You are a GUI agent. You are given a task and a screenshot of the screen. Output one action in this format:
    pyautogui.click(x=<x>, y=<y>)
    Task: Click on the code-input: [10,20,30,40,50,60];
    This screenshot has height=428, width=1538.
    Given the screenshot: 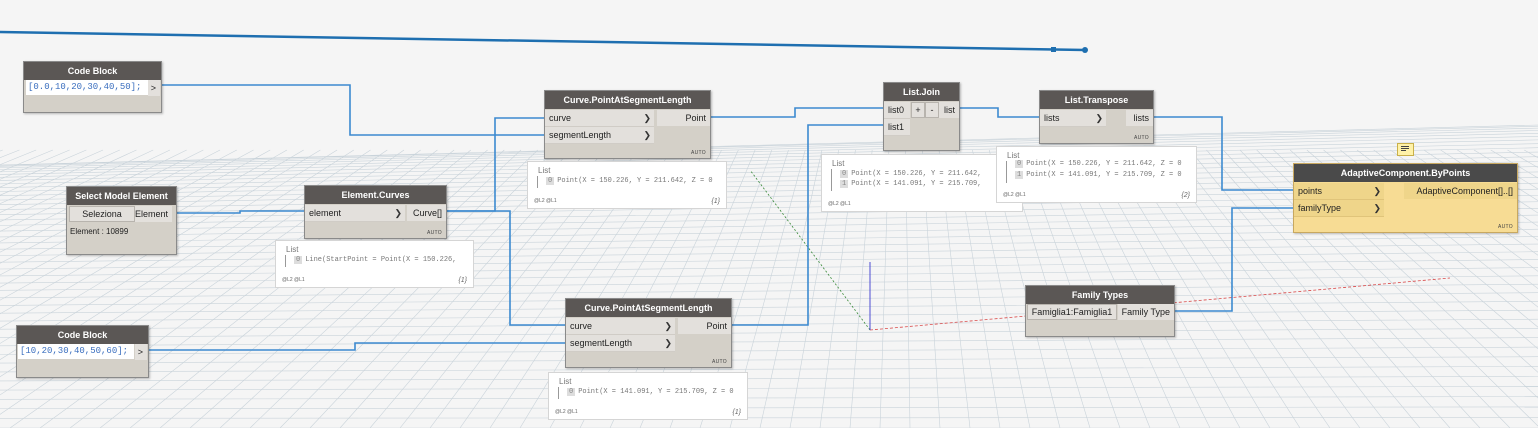 What is the action you would take?
    pyautogui.click(x=76, y=351)
    